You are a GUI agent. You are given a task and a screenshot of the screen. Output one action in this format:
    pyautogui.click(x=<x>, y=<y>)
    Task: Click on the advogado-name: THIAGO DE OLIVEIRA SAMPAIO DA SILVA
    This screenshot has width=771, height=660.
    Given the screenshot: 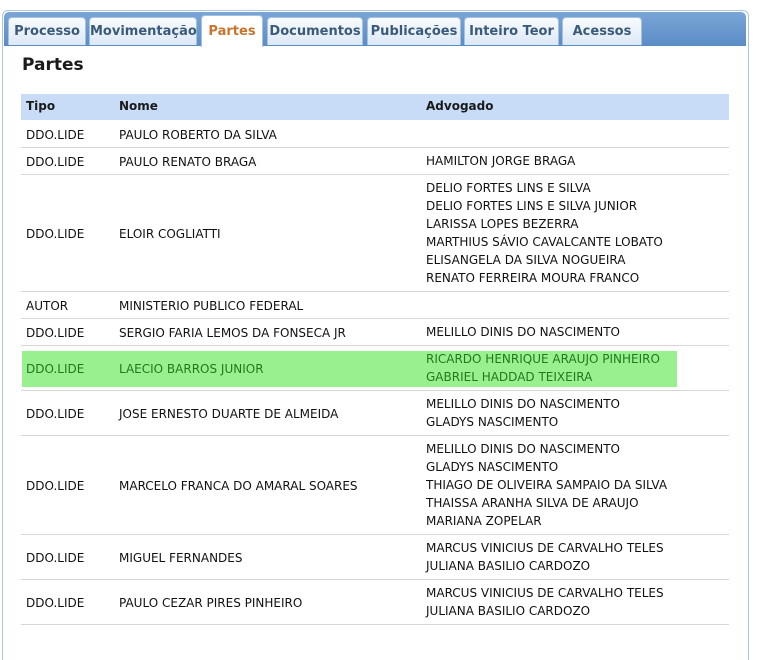 What is the action you would take?
    pyautogui.click(x=547, y=485)
    